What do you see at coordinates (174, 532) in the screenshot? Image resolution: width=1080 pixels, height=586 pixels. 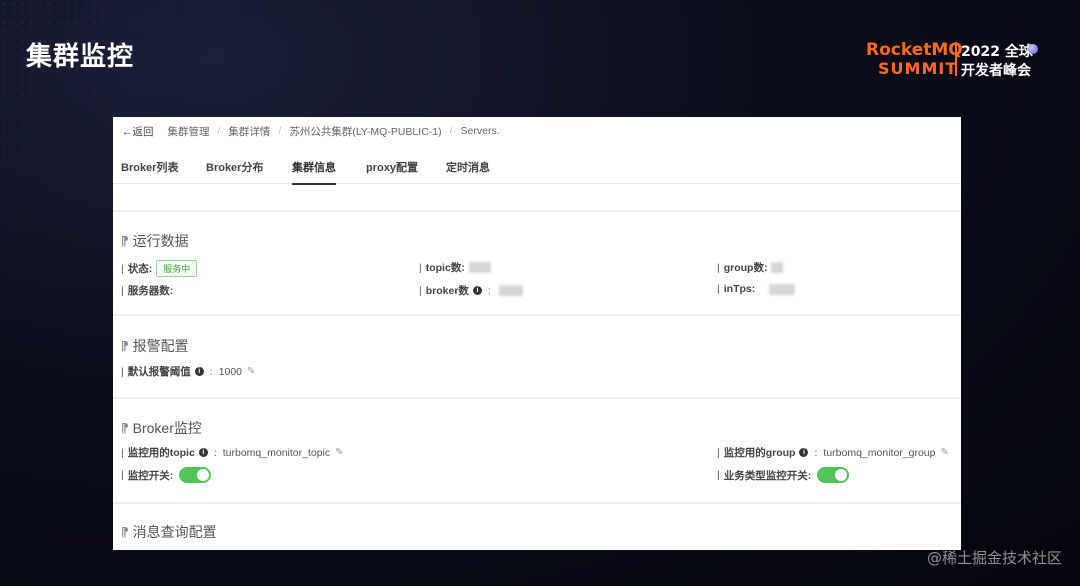 I see `section-title-text: 消息查询配置` at bounding box center [174, 532].